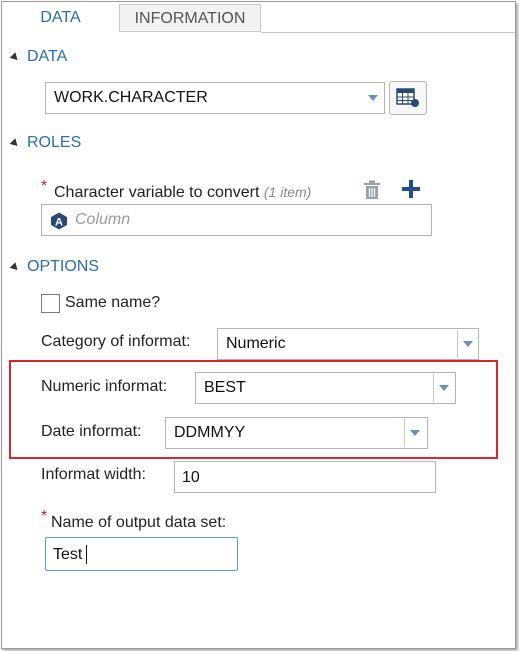 The height and width of the screenshot is (651, 519). What do you see at coordinates (191, 477) in the screenshot?
I see `informat-width-value: 10` at bounding box center [191, 477].